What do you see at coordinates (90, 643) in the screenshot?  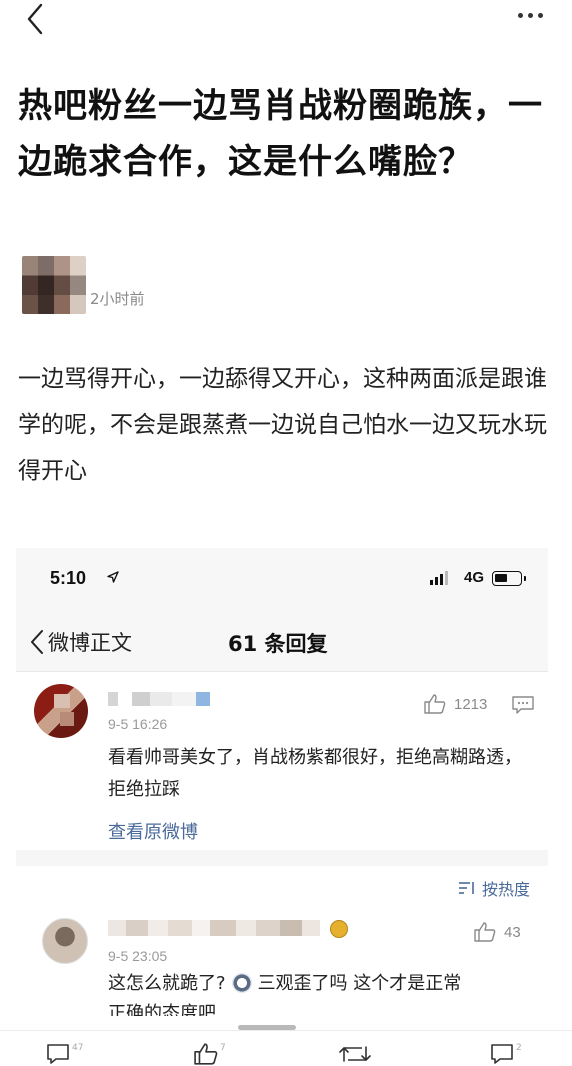 I see `weibo-back-label: 微博正文` at bounding box center [90, 643].